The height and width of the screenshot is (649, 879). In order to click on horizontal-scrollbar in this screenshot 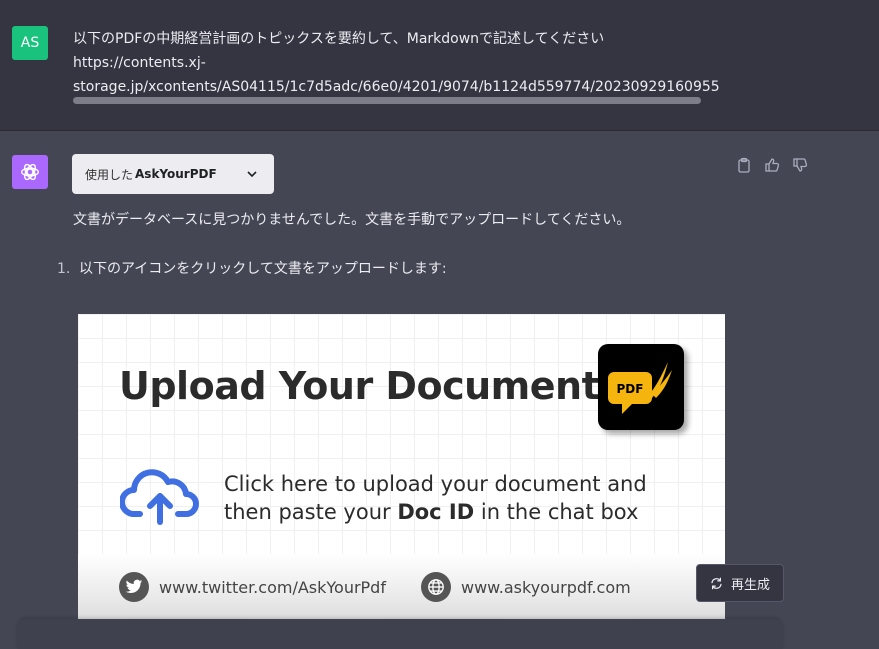, I will do `click(387, 100)`.